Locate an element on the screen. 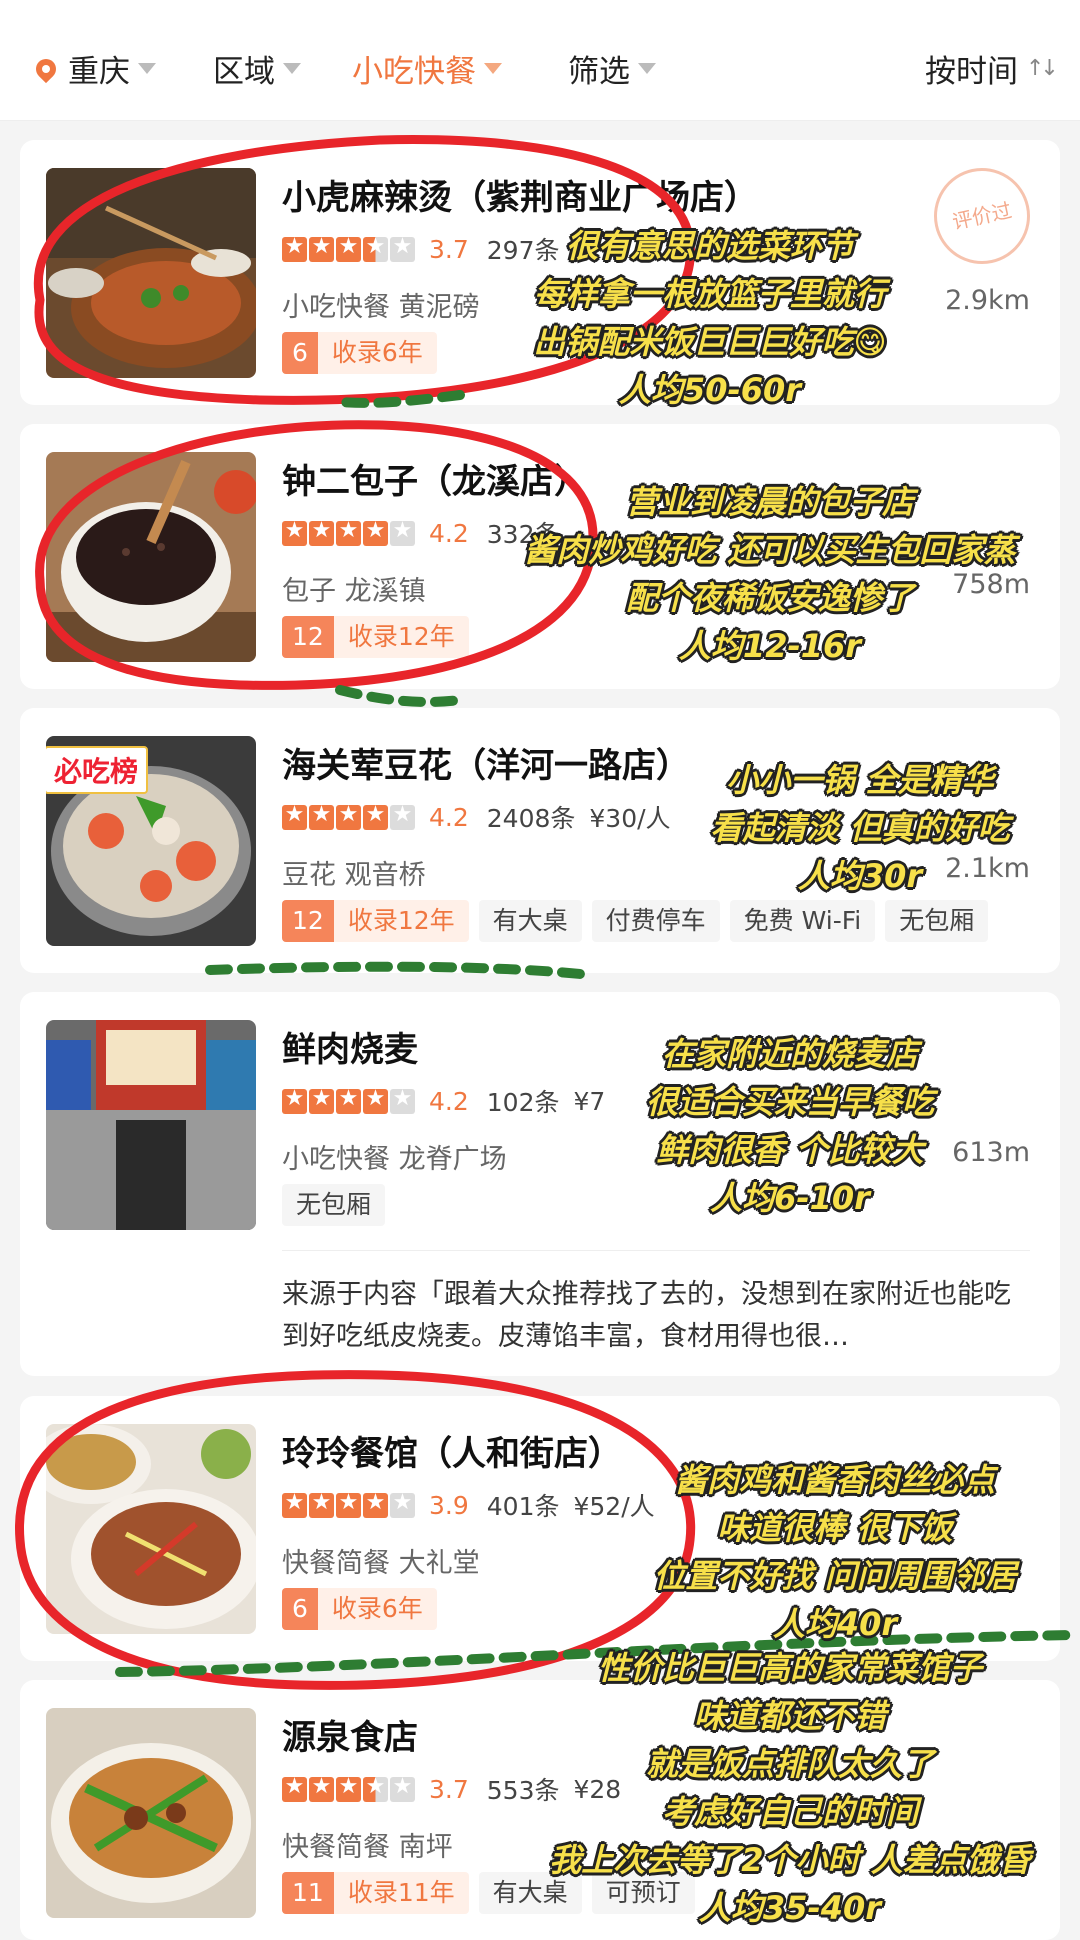 The height and width of the screenshot is (1940, 1080). review-count: 102条 is located at coordinates (523, 1102).